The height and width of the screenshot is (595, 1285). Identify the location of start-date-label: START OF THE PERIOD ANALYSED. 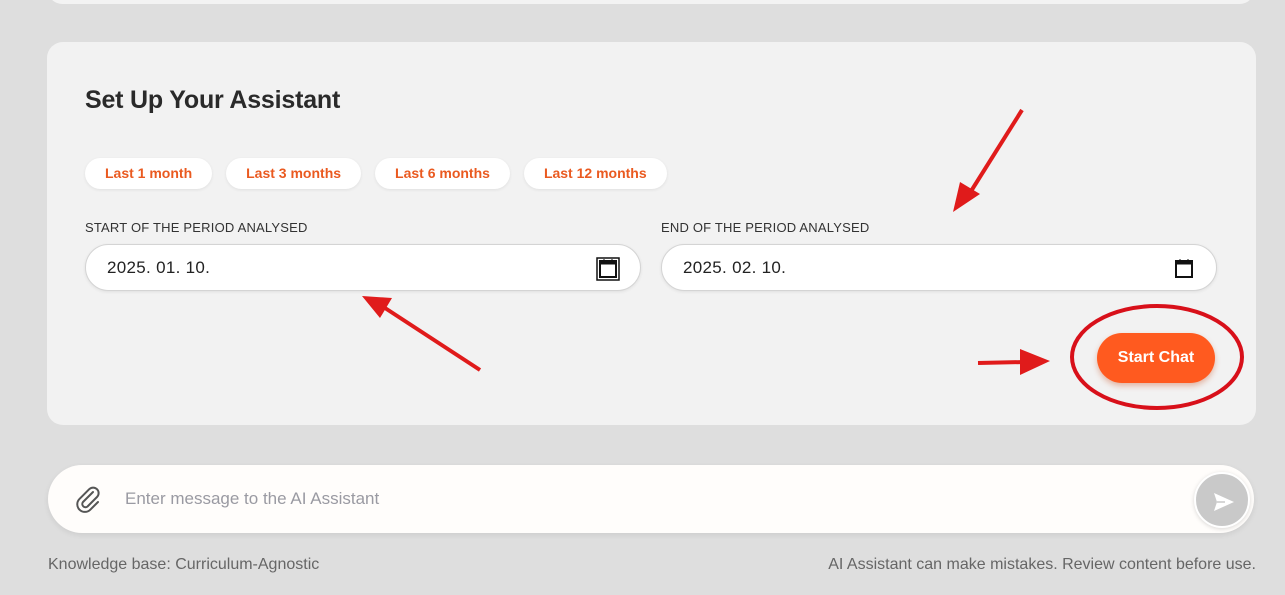
(196, 227).